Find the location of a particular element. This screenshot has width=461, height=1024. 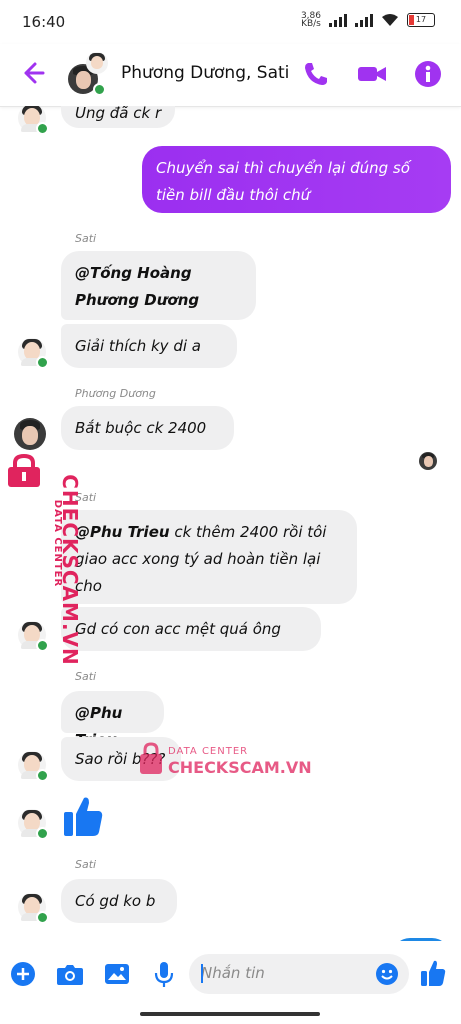

watermark-label: DATA CENTER is located at coordinates (208, 751).